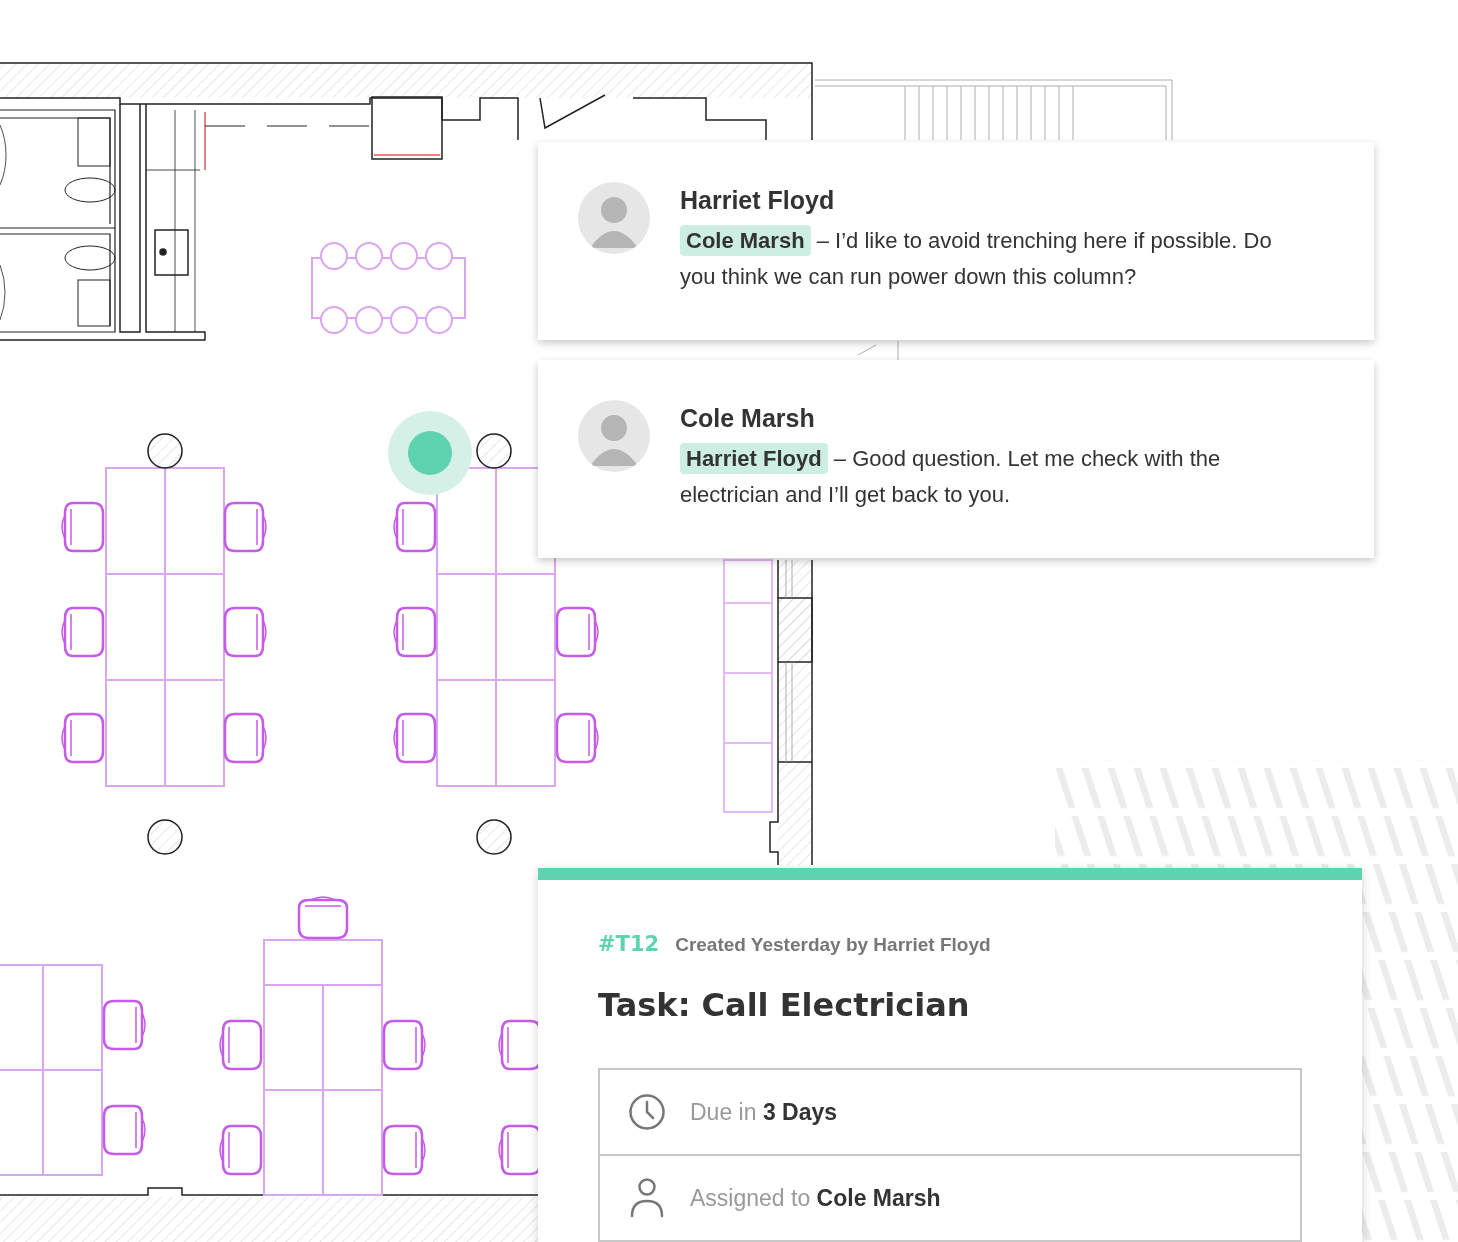  Describe the element at coordinates (758, 200) in the screenshot. I see `author-name: Harriet Floyd` at that location.